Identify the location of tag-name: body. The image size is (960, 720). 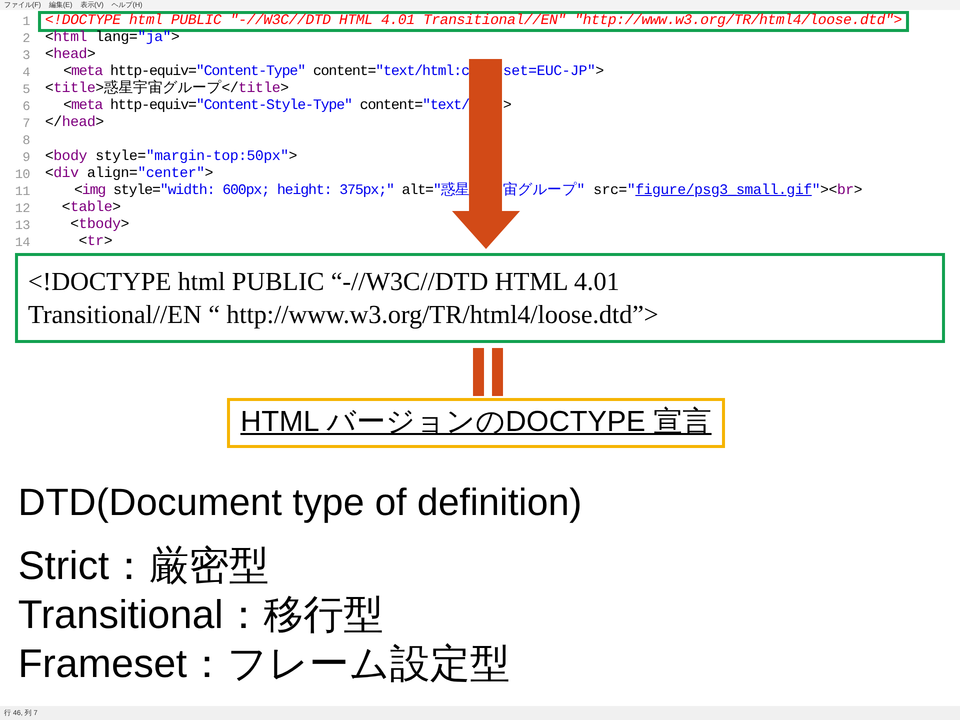
(70, 157).